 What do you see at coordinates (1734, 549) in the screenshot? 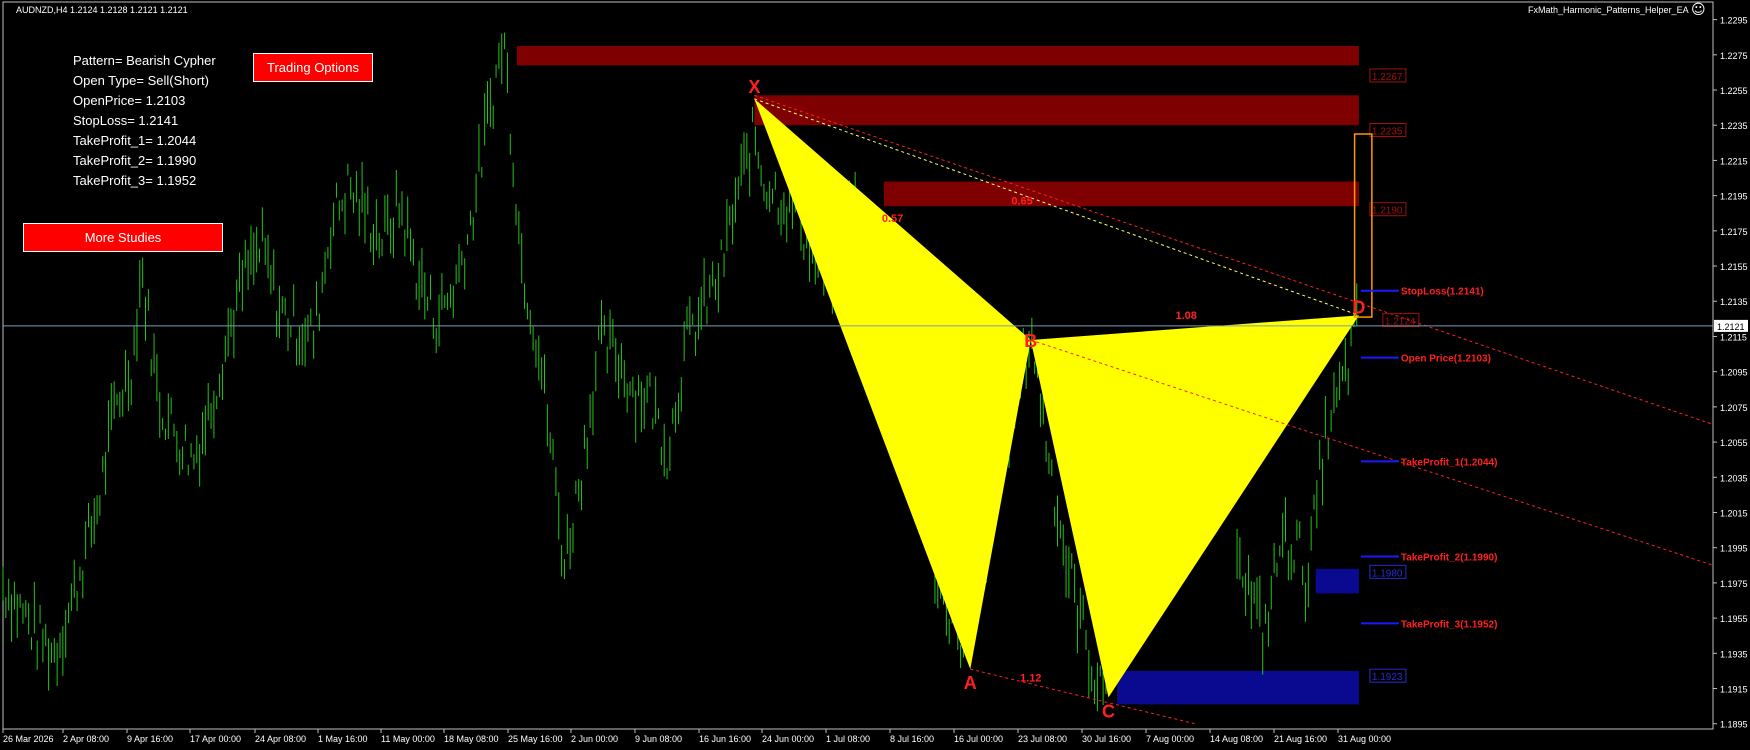
I see `y-tick-label: 1.1995` at bounding box center [1734, 549].